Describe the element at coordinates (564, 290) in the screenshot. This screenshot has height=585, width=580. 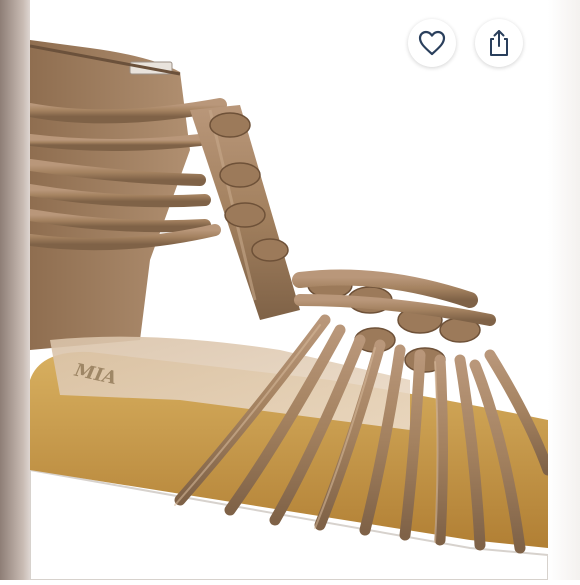
I see `right-edge` at that location.